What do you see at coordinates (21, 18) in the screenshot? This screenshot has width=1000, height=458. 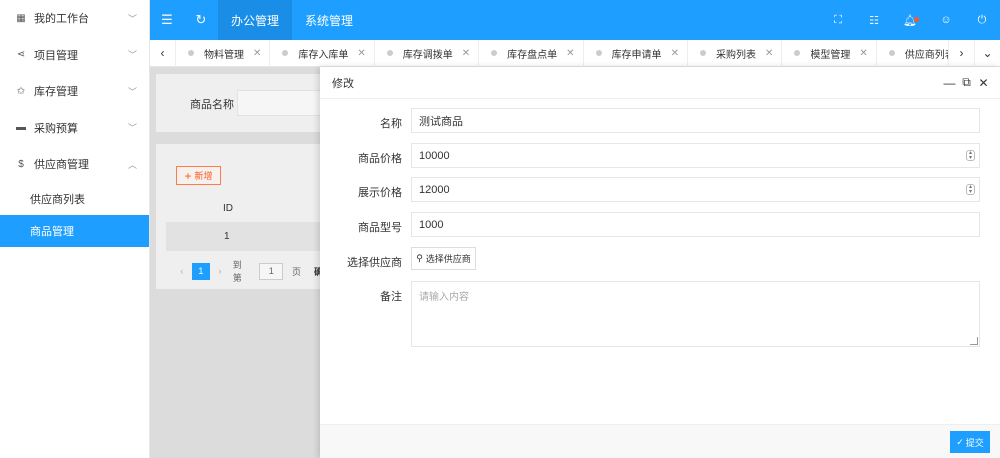 I see `grid-icon: ▦` at bounding box center [21, 18].